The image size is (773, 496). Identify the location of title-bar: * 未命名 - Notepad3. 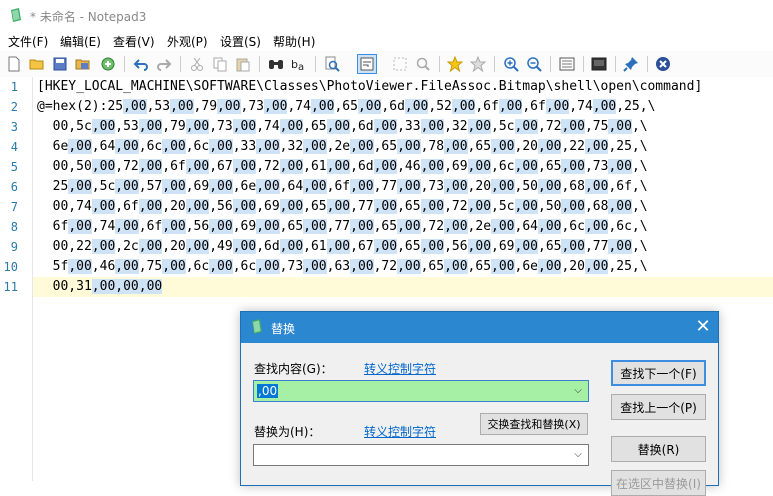
(386, 15).